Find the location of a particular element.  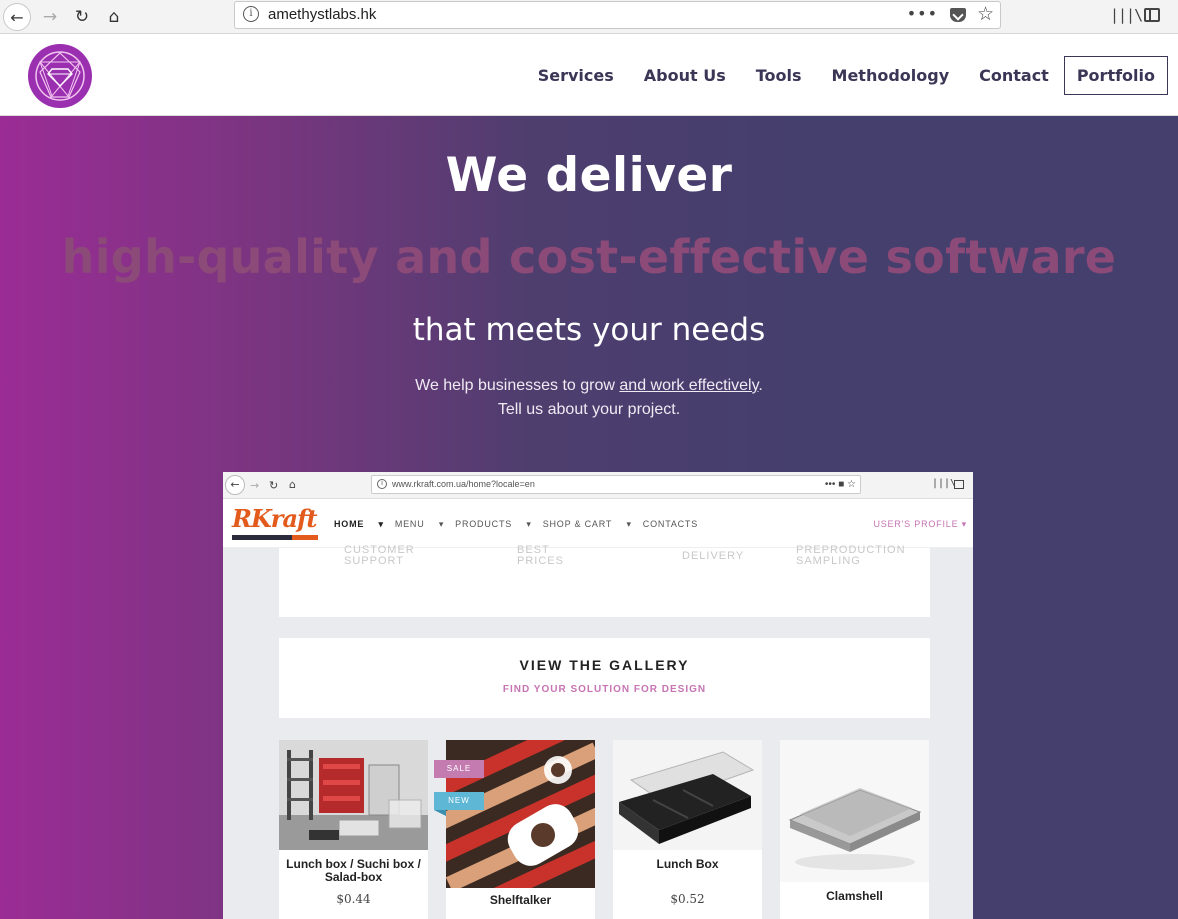

product-name: Lunch box / Suchi box / Salad-box is located at coordinates (353, 870).